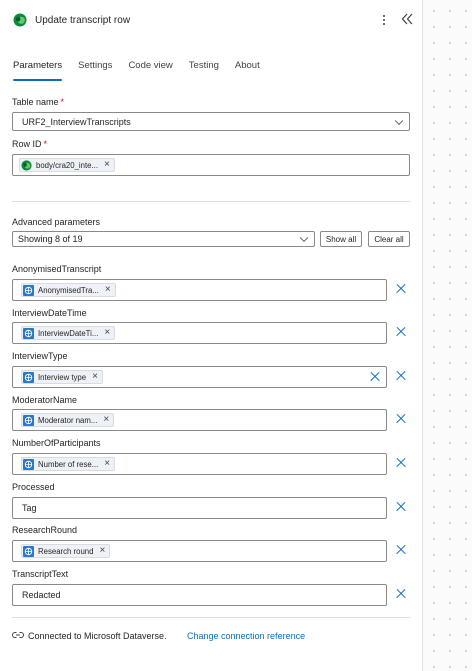 The width and height of the screenshot is (472, 671). I want to click on designer-canvas, so click(447, 335).